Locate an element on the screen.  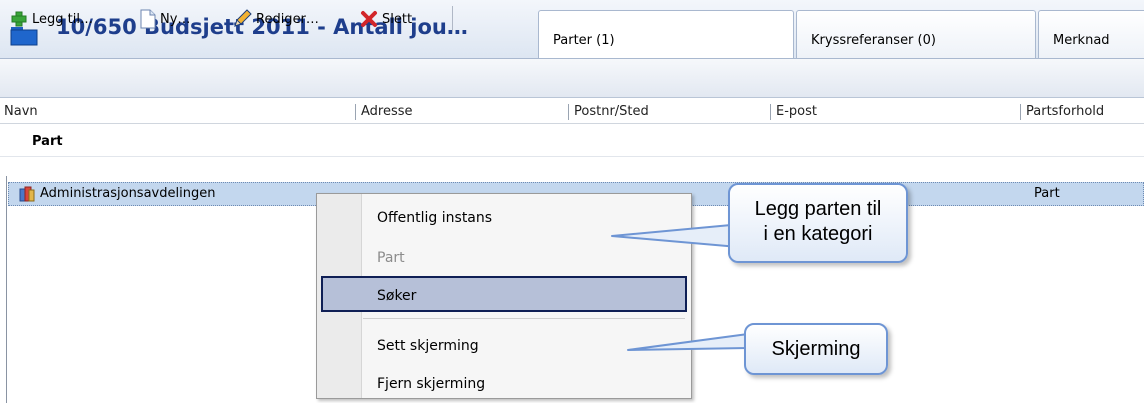
tab-parter: Parter (1) is located at coordinates (666, 34).